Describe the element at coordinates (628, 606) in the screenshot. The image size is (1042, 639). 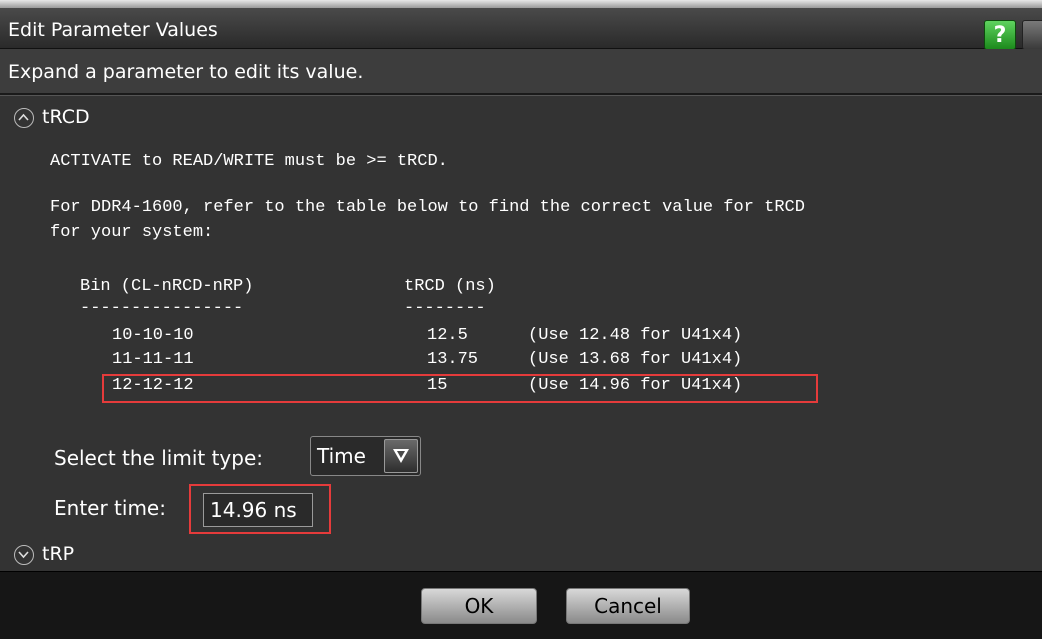
I see `cancel-button: Cancel` at that location.